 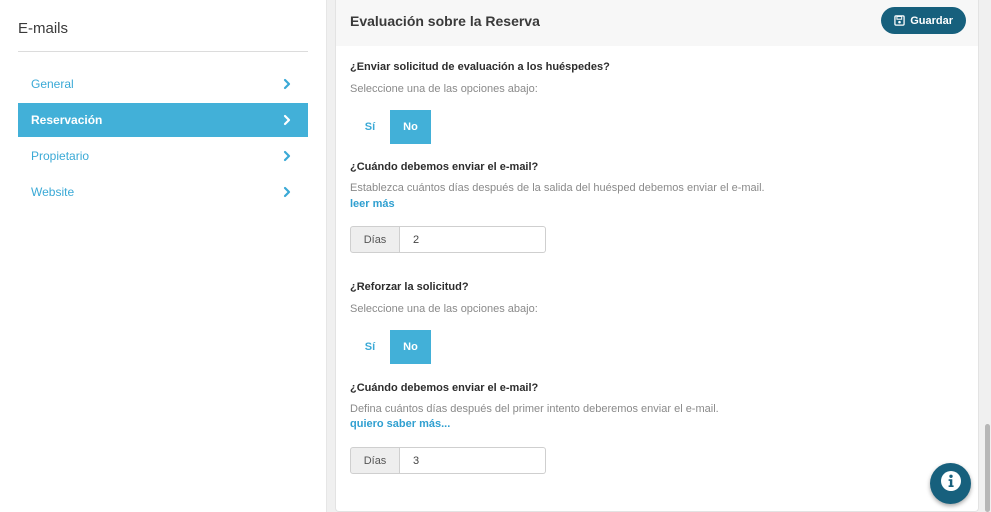 I want to click on days-after-checkout-group: Días 2, so click(x=448, y=239).